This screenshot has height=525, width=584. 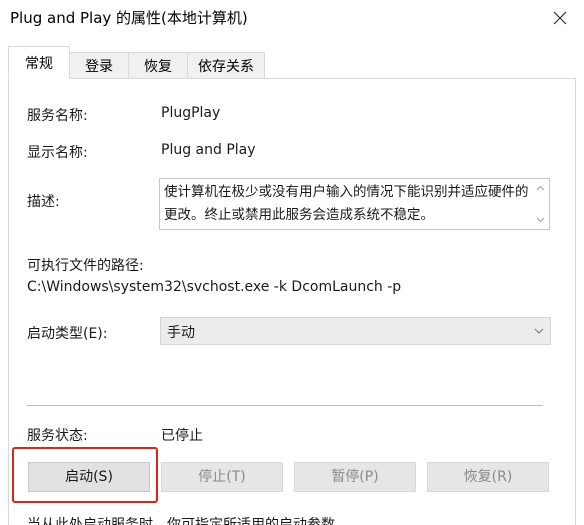 I want to click on window-title: Plug and Play 的属性(本地计算机), so click(x=129, y=18).